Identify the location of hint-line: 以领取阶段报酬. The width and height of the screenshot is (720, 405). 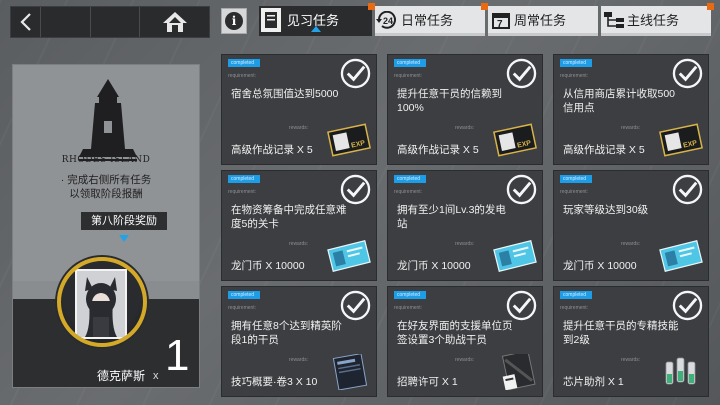
(106, 194).